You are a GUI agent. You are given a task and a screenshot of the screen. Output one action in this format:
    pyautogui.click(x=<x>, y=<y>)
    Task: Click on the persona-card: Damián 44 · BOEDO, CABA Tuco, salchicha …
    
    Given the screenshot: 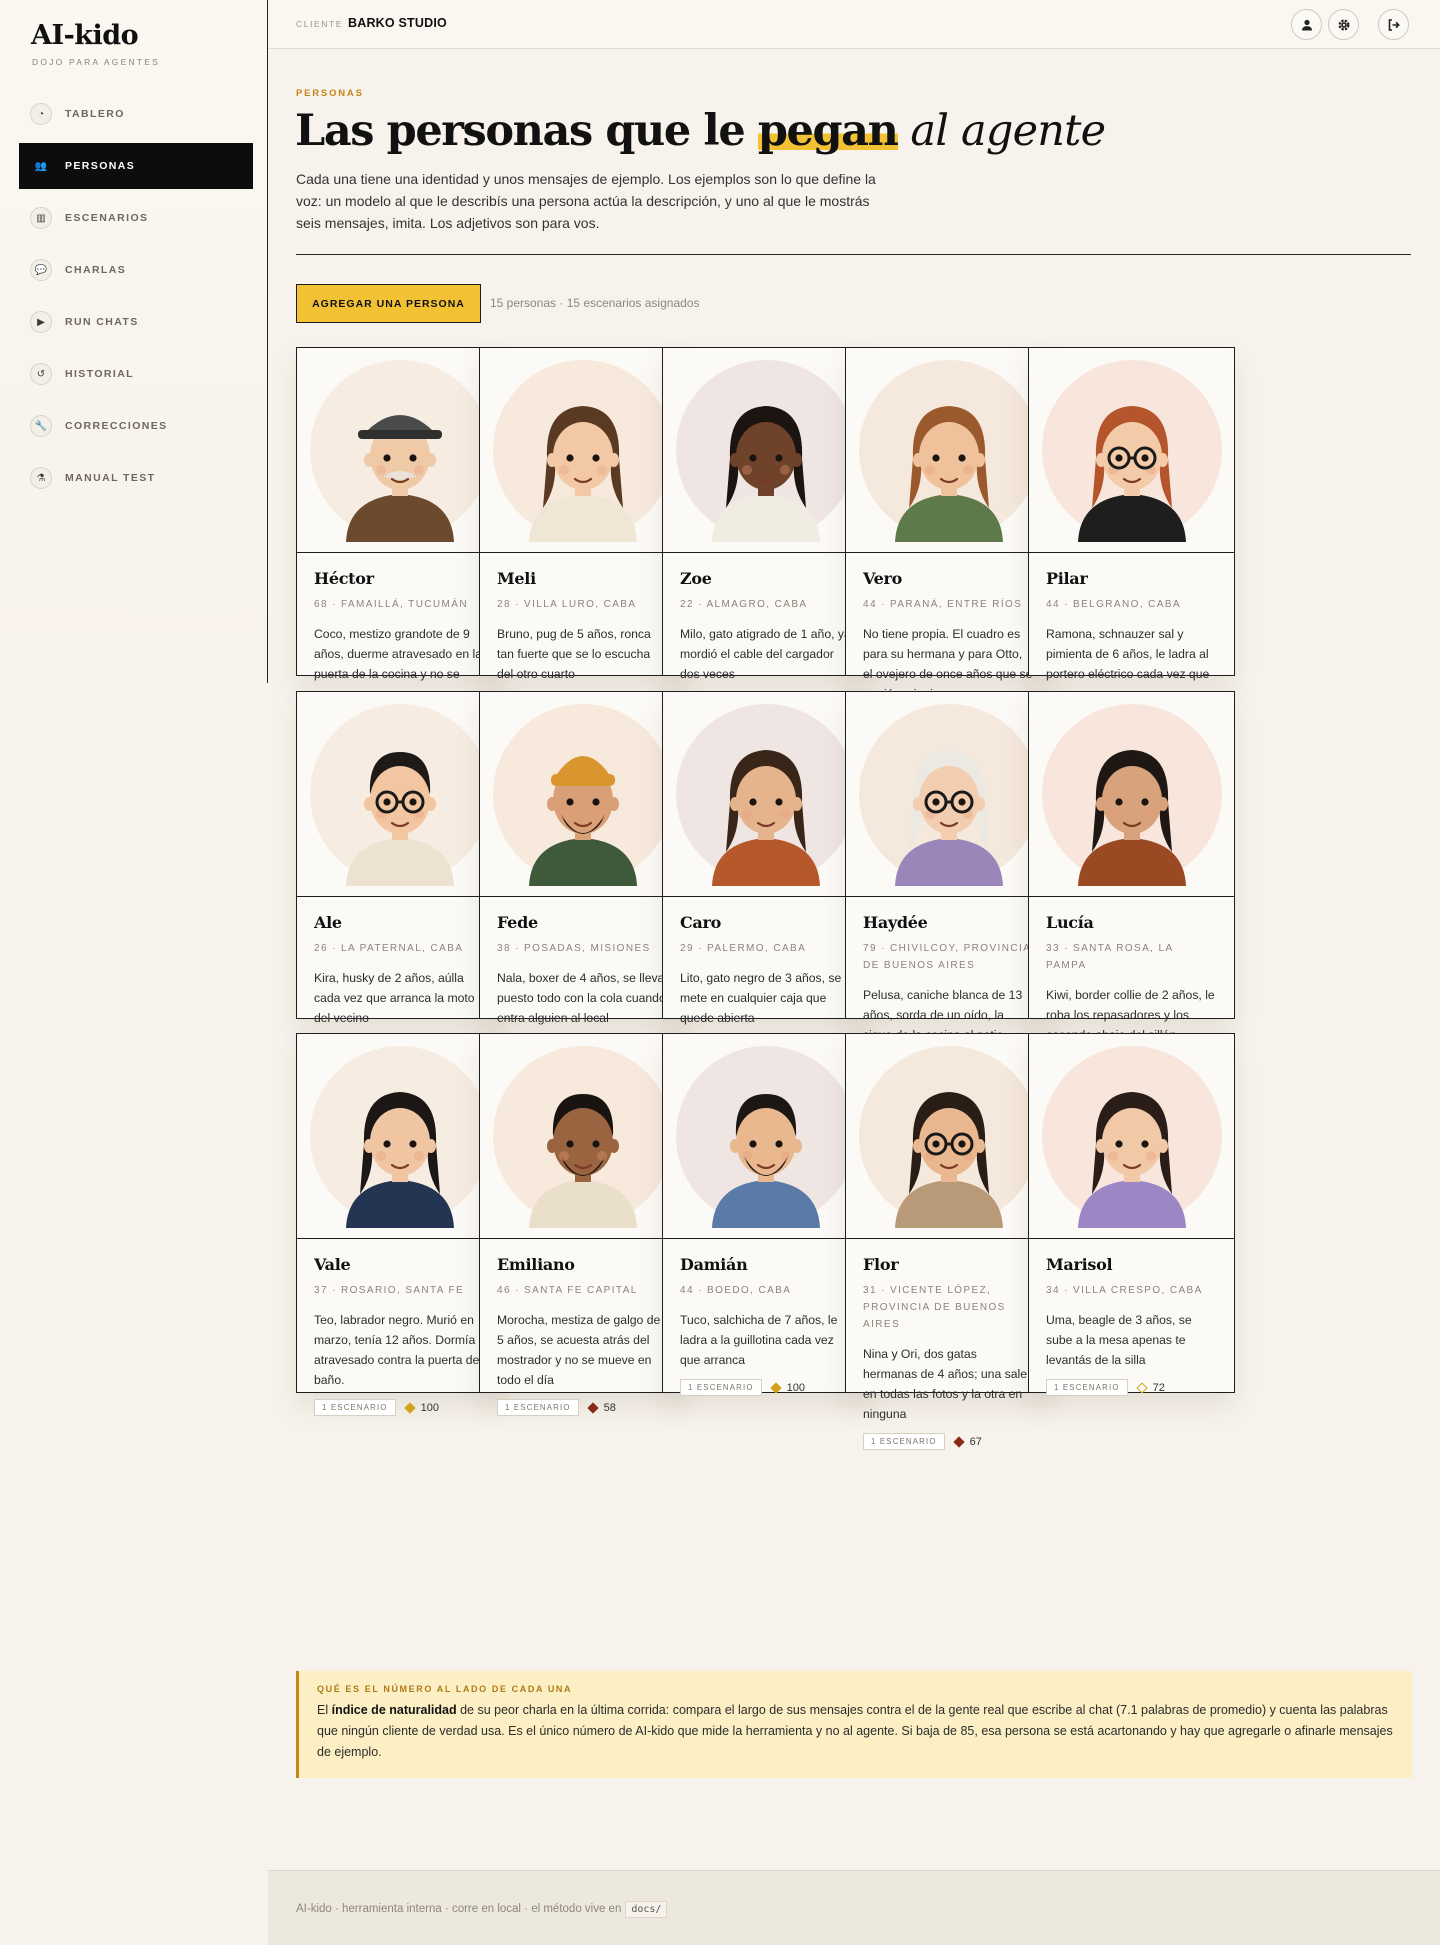 What is the action you would take?
    pyautogui.click(x=765, y=1214)
    